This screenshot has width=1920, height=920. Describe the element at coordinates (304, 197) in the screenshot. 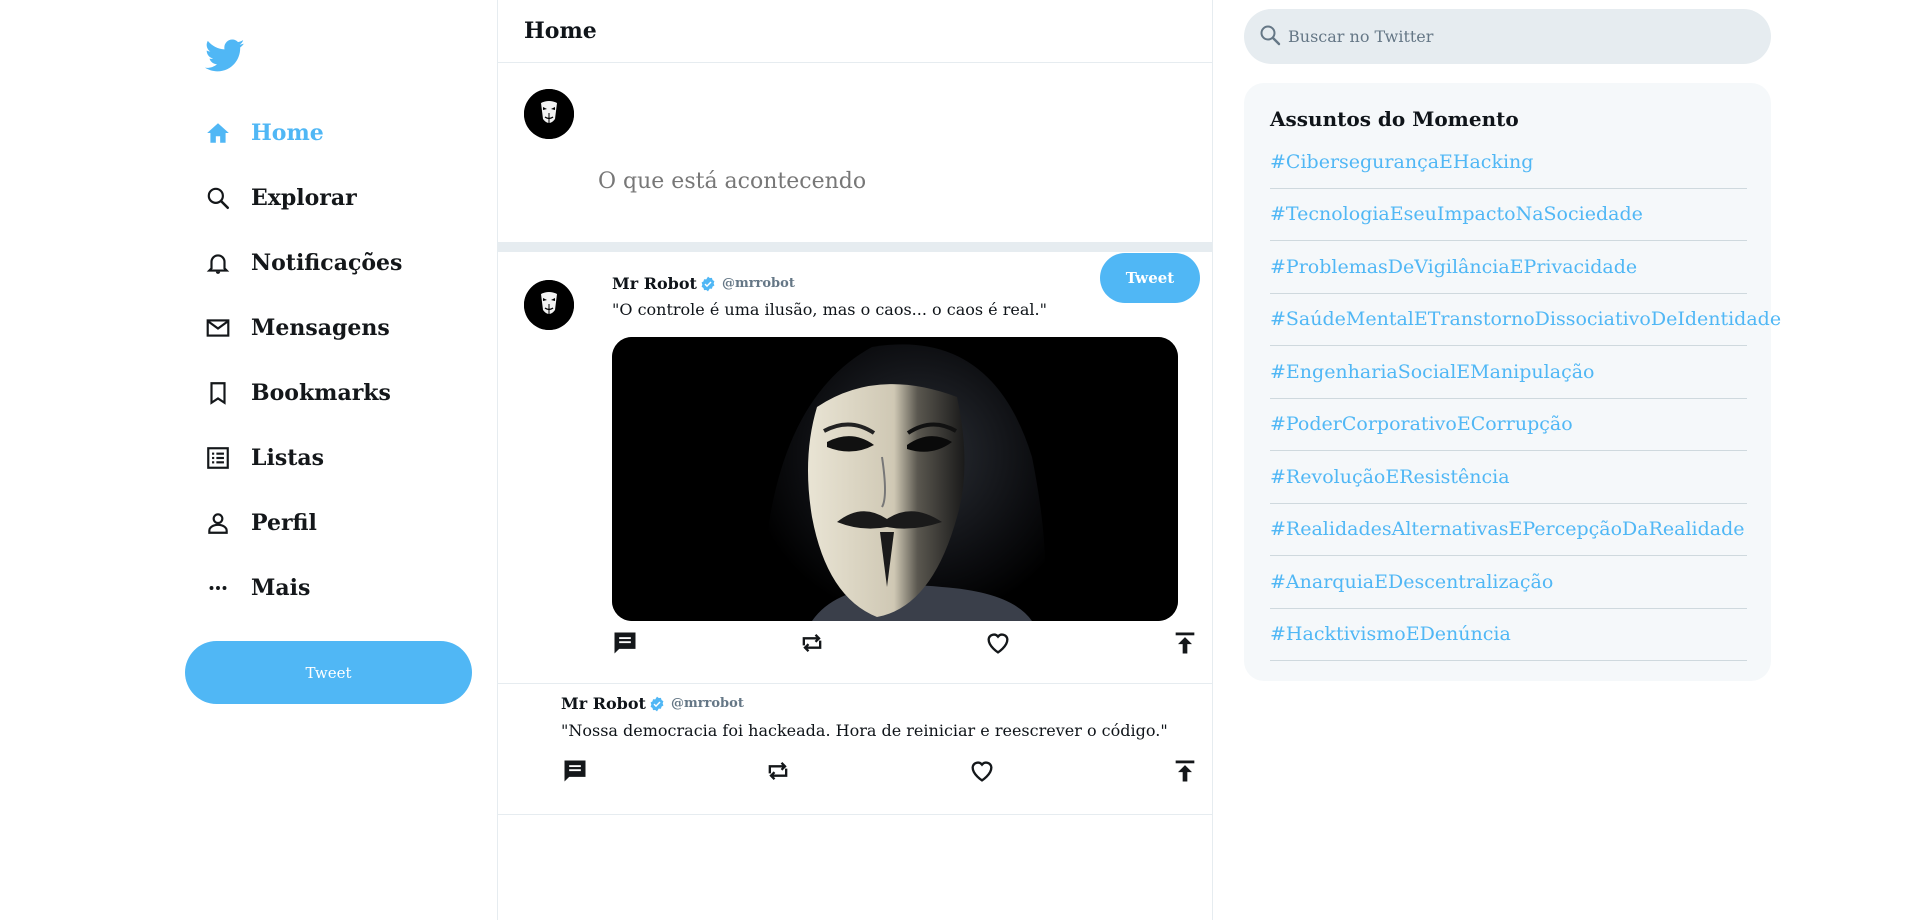

I see `sidebar-item-label: Explorar` at that location.